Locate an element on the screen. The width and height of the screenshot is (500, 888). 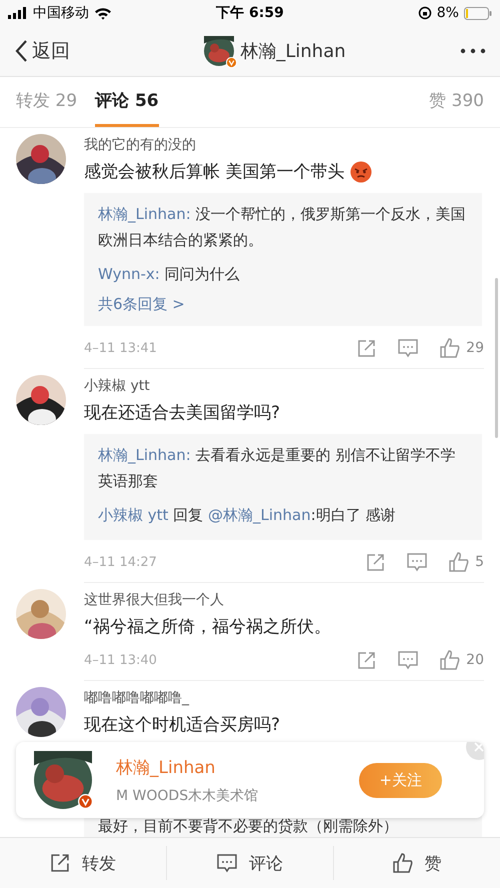
comment-text: 感觉会被秋后算帐 美国第一个带头 is located at coordinates (214, 172).